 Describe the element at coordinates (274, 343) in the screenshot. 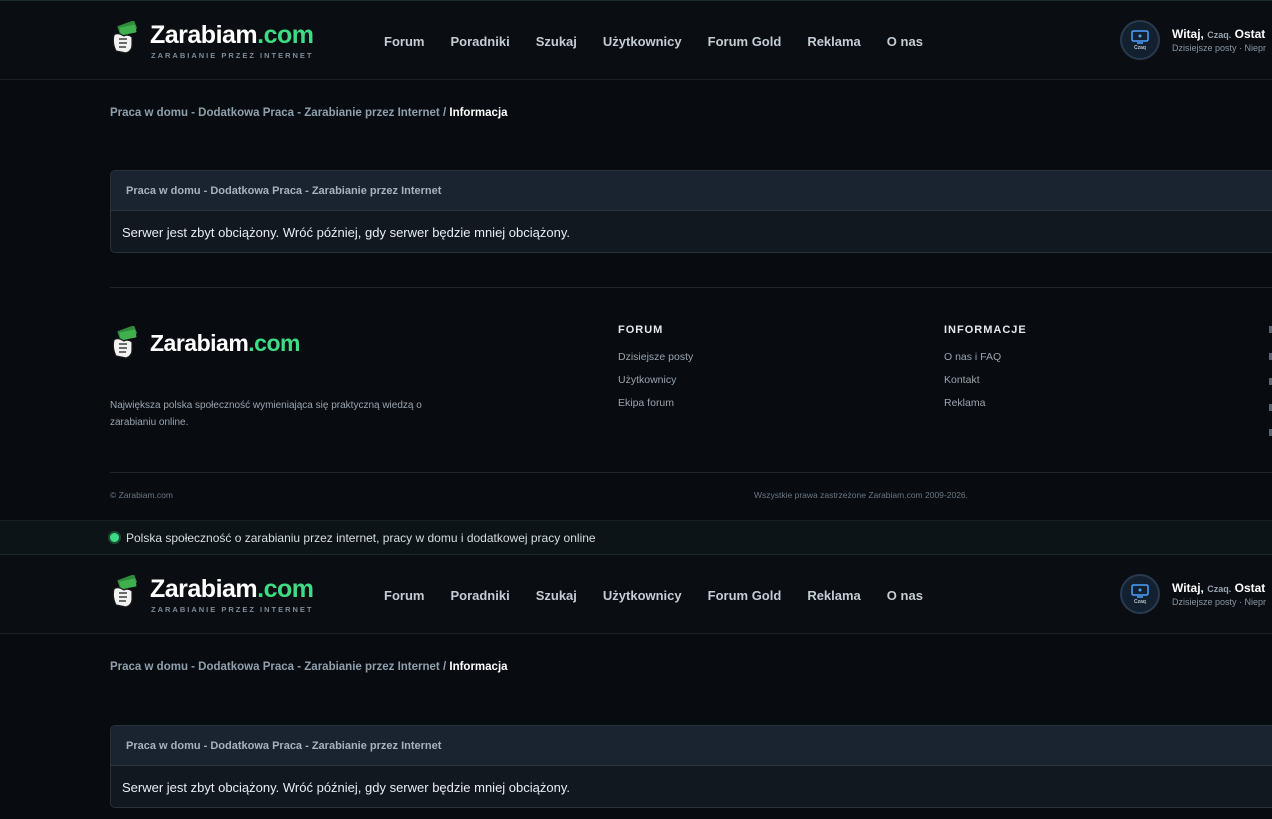

I see `footer-logo-title-ext: .com` at that location.